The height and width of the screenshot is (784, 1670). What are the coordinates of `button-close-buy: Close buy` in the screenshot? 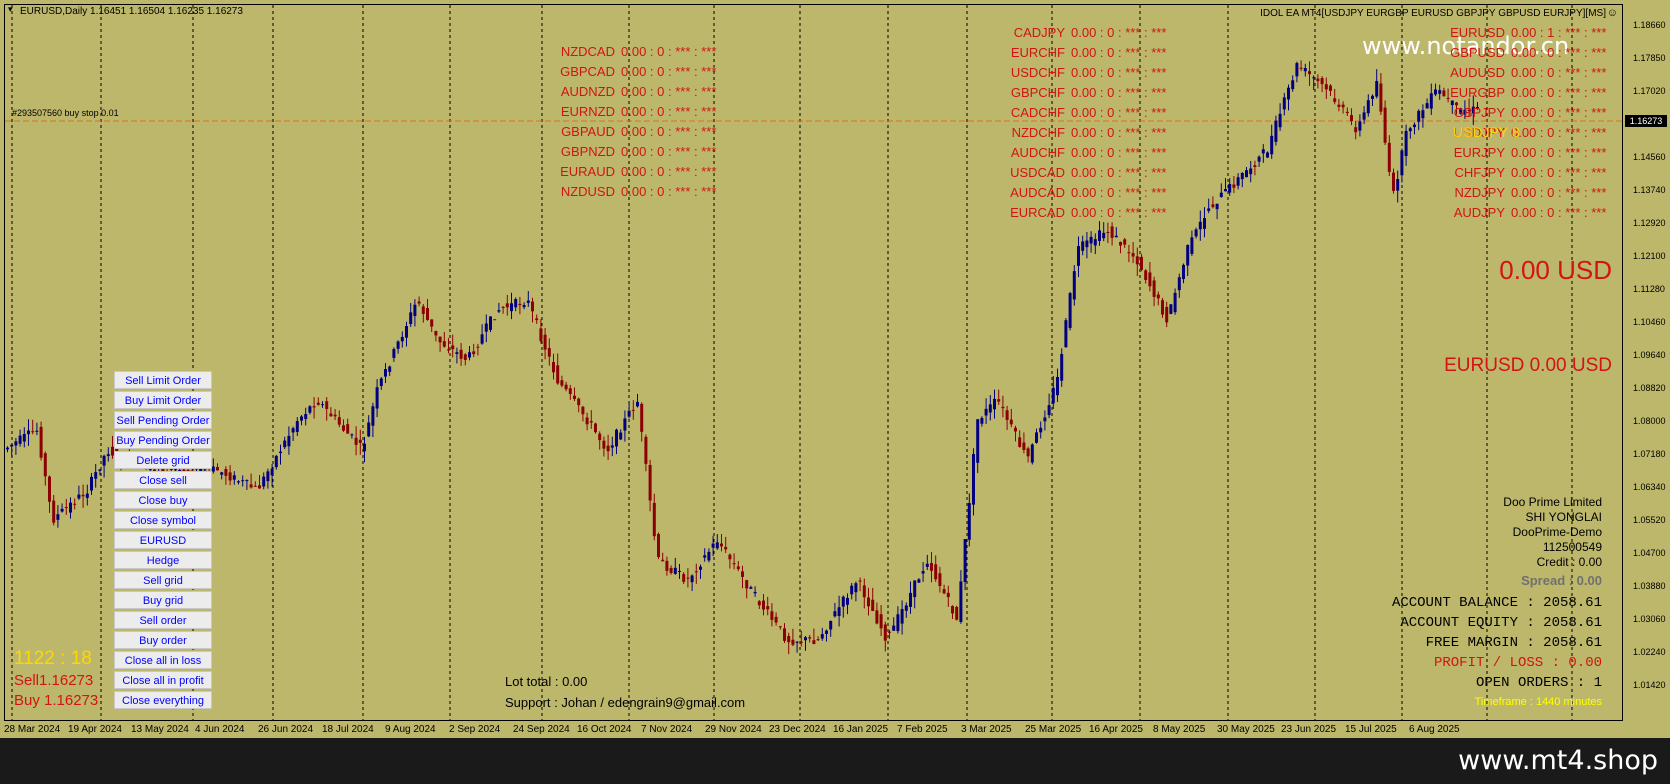 It's located at (163, 500).